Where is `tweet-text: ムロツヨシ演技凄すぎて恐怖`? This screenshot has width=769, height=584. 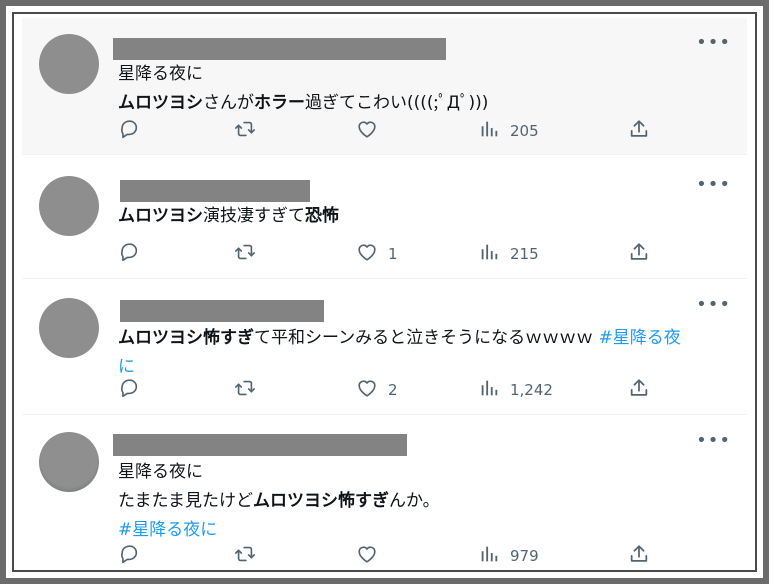
tweet-text: ムロツヨシ演技凄すぎて恐怖 is located at coordinates (422, 216).